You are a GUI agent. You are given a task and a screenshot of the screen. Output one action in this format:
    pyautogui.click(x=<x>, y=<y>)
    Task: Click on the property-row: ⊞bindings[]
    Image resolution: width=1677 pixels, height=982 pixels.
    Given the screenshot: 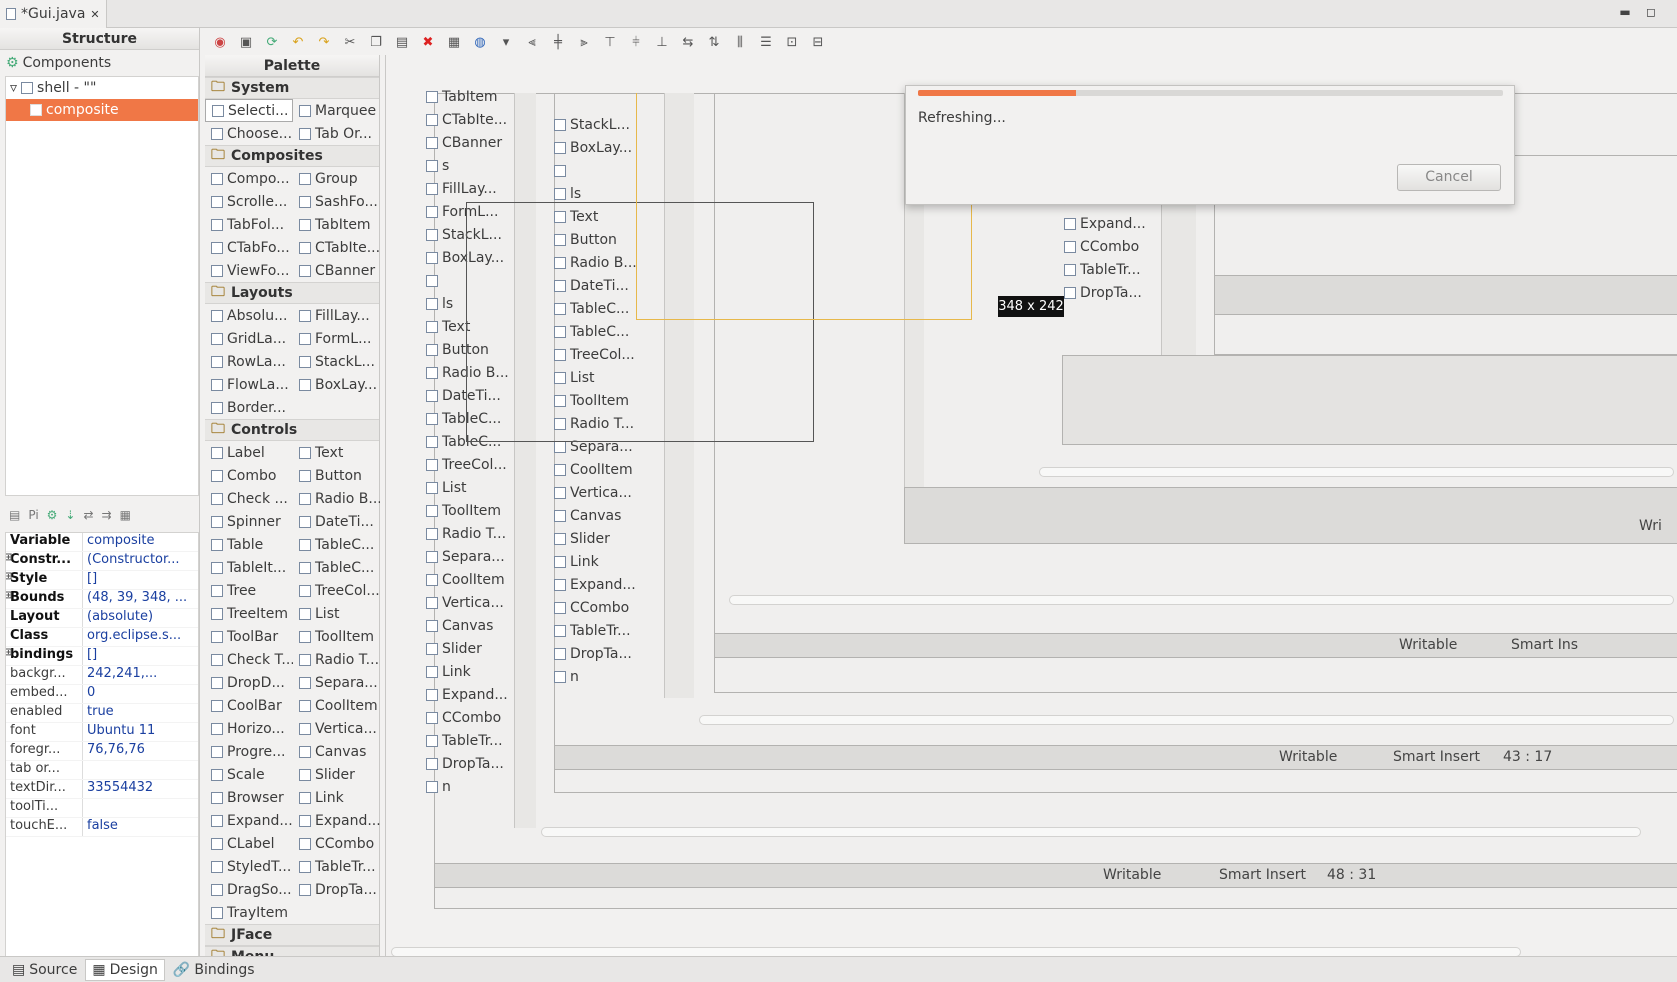 What is the action you would take?
    pyautogui.click(x=102, y=656)
    